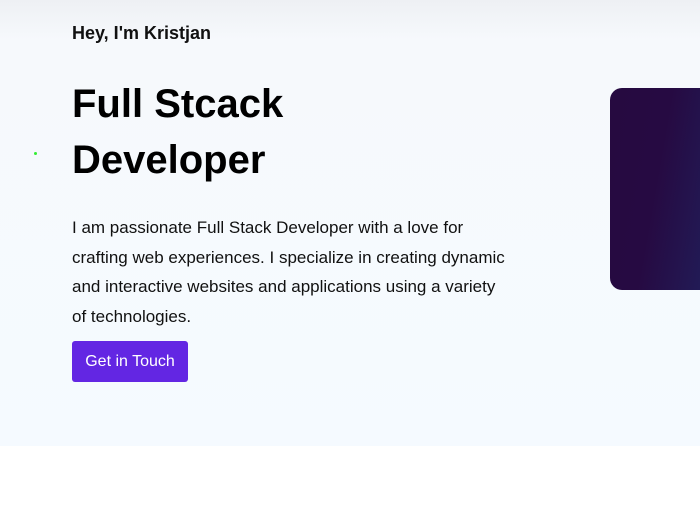  I want to click on page-title: Full Stcack Developer, so click(177, 132).